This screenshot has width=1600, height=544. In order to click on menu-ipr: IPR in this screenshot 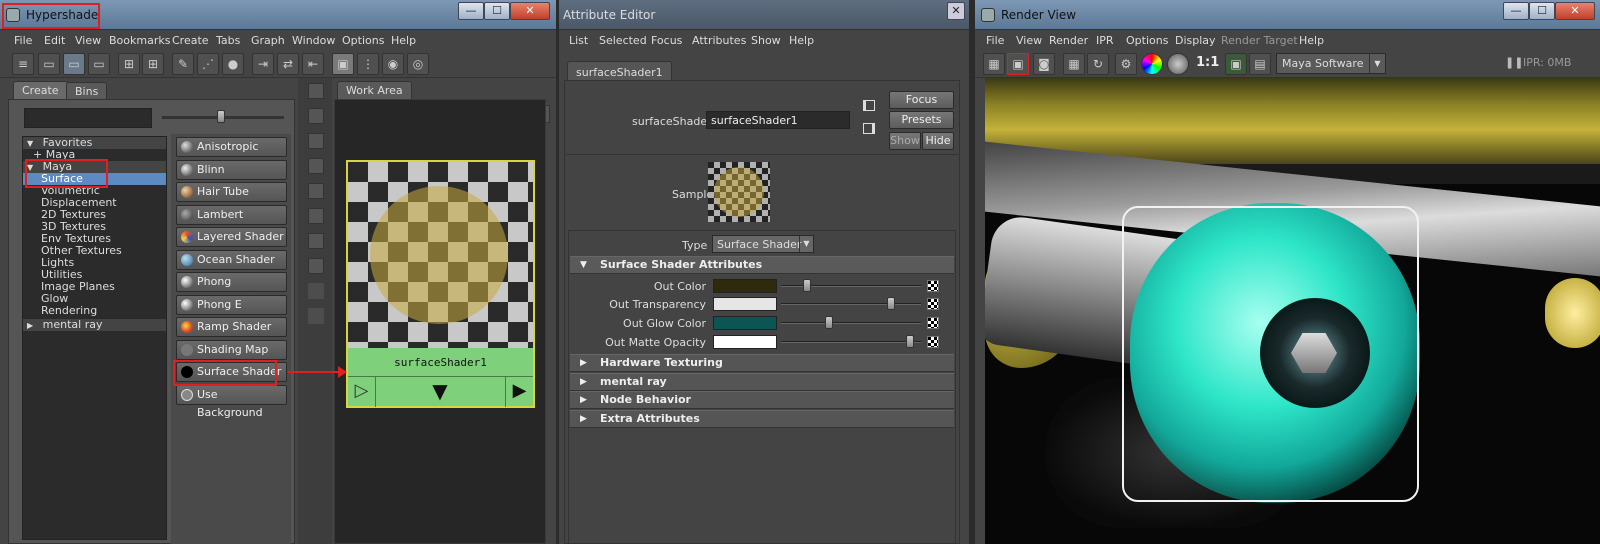, I will do `click(1105, 40)`.